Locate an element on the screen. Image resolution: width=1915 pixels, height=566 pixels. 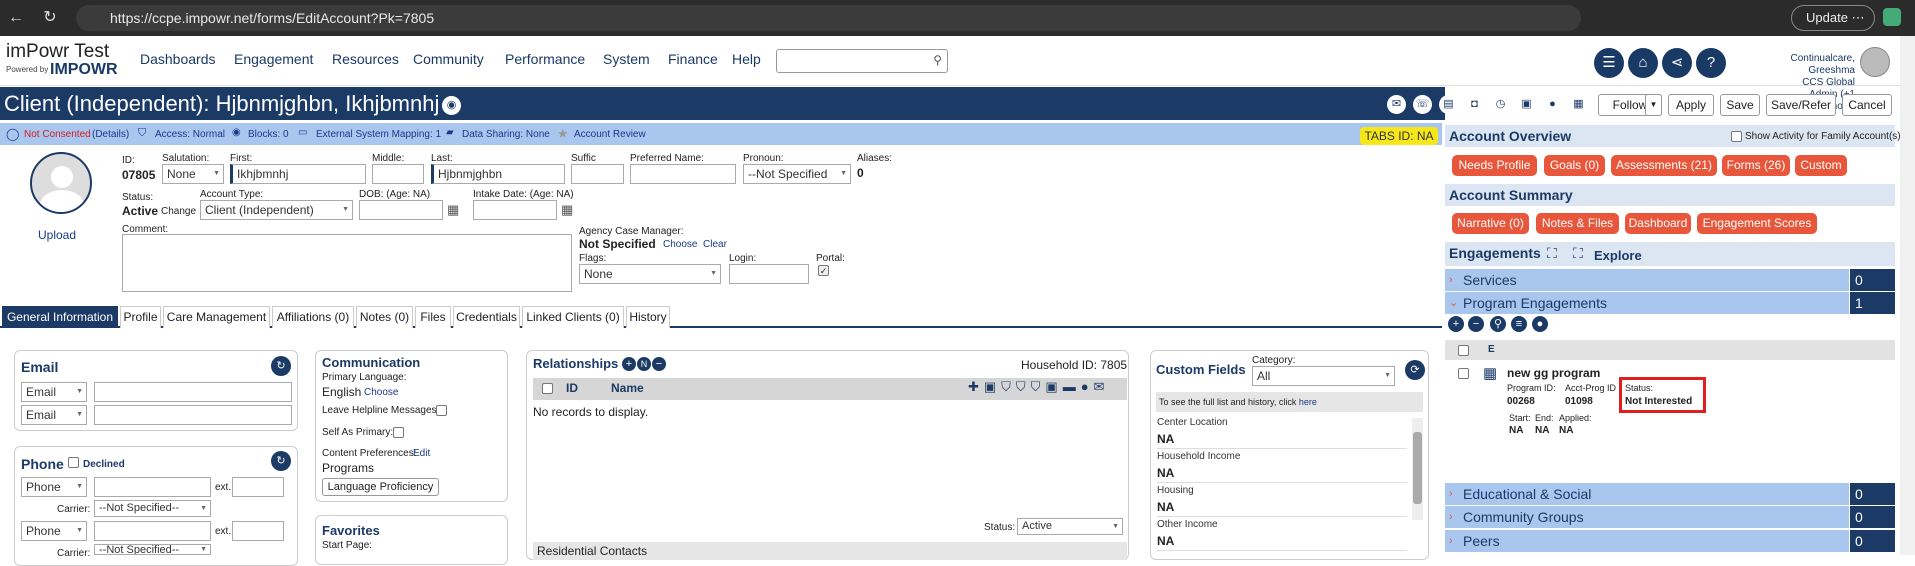
tab-notes: Notes (0) is located at coordinates (384, 317).